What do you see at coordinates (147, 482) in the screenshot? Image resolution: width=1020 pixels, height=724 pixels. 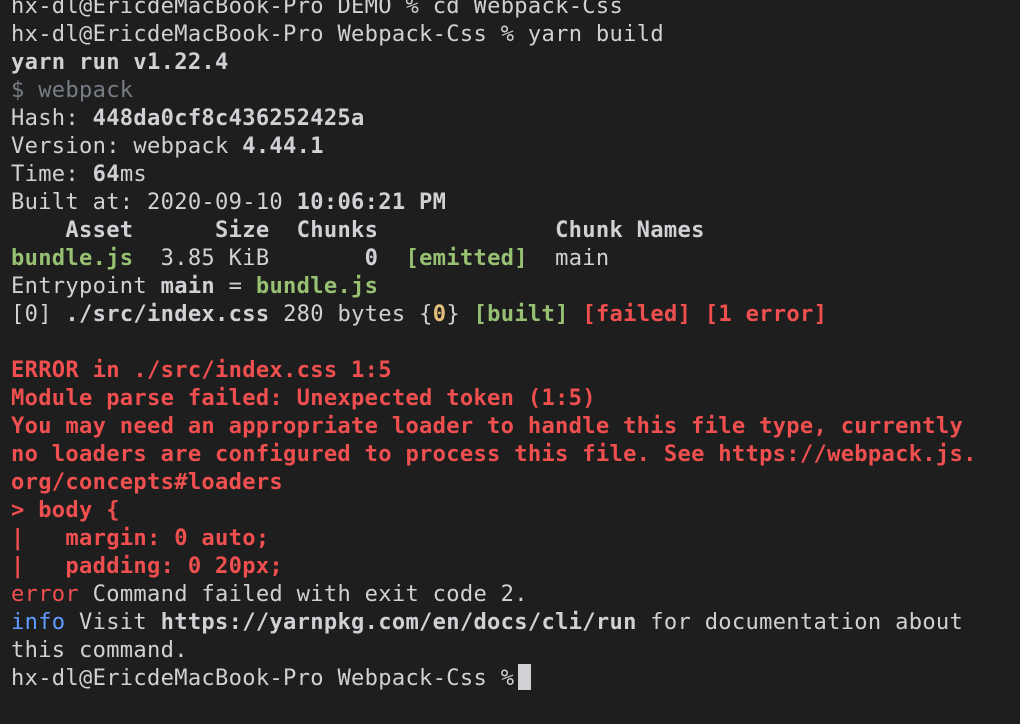 I see `error-message-line: org/concepts#loaders` at bounding box center [147, 482].